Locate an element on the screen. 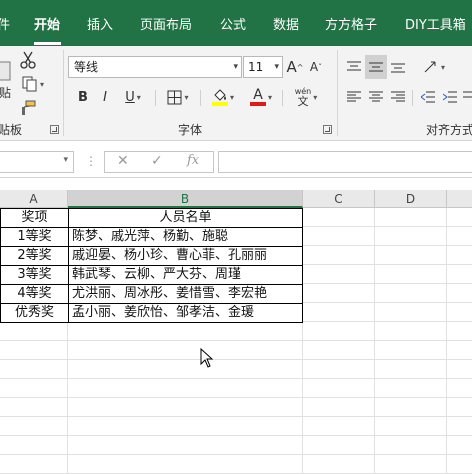  phonetic-guide-button: wén 文 ▾ is located at coordinates (306, 97).